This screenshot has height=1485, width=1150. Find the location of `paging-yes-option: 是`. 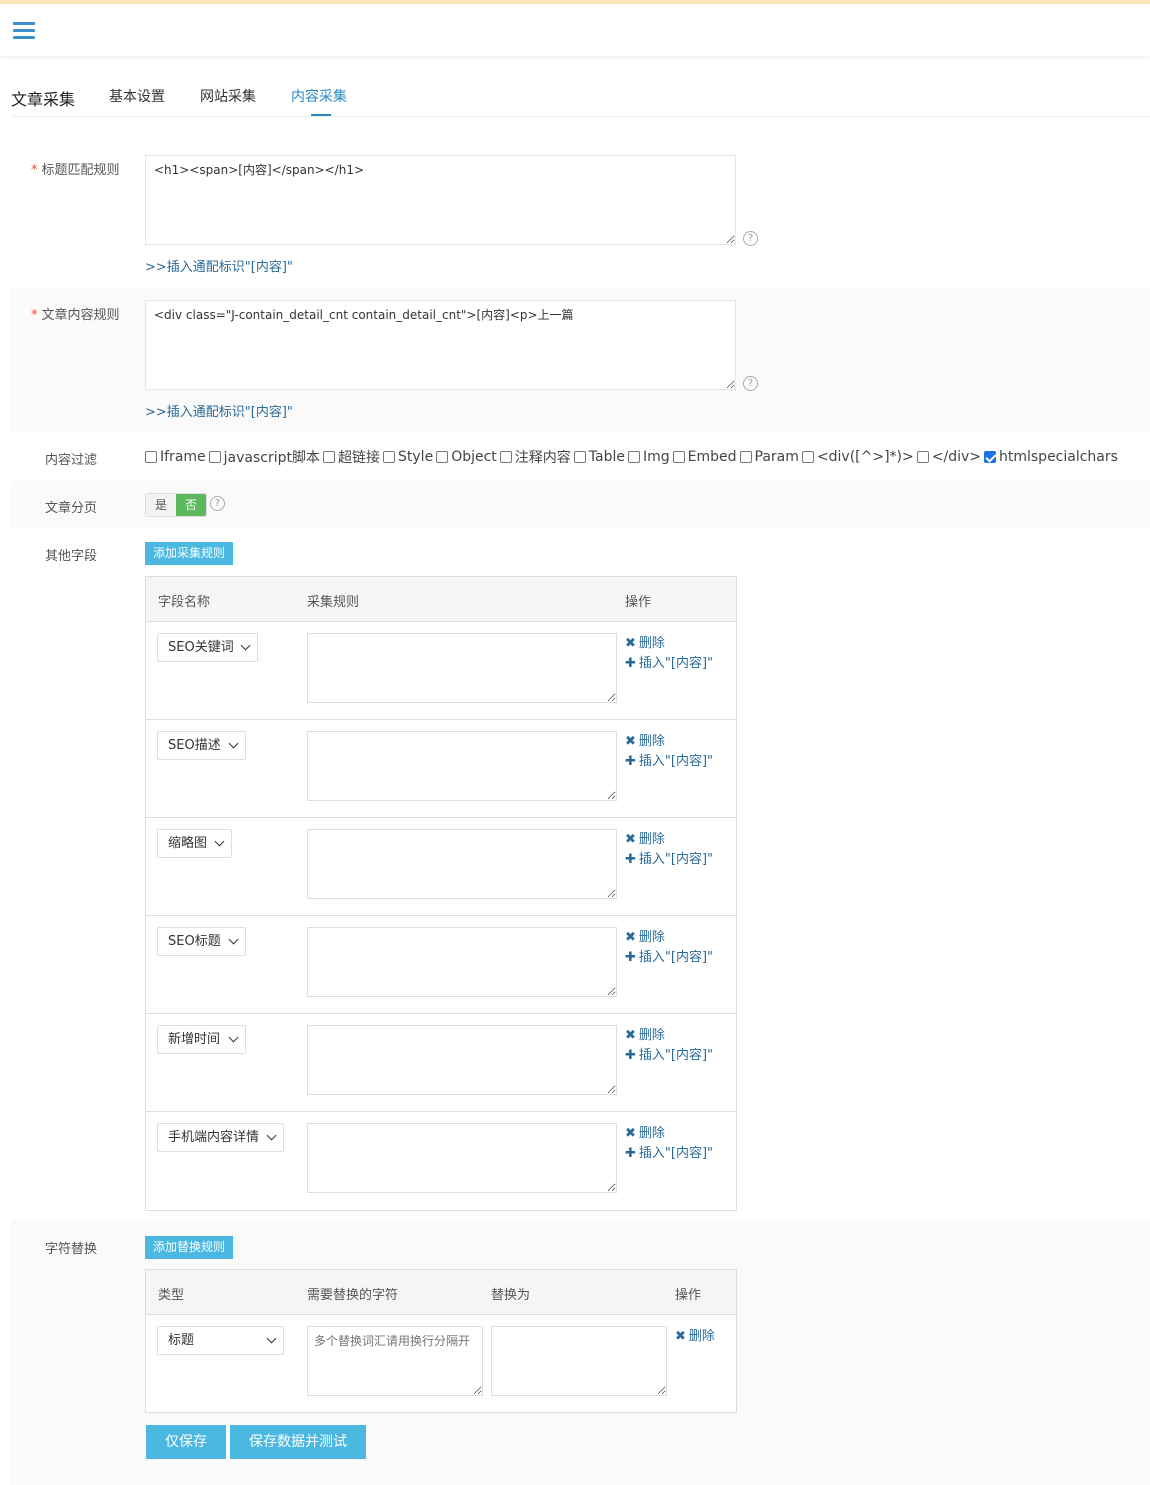

paging-yes-option: 是 is located at coordinates (161, 505).